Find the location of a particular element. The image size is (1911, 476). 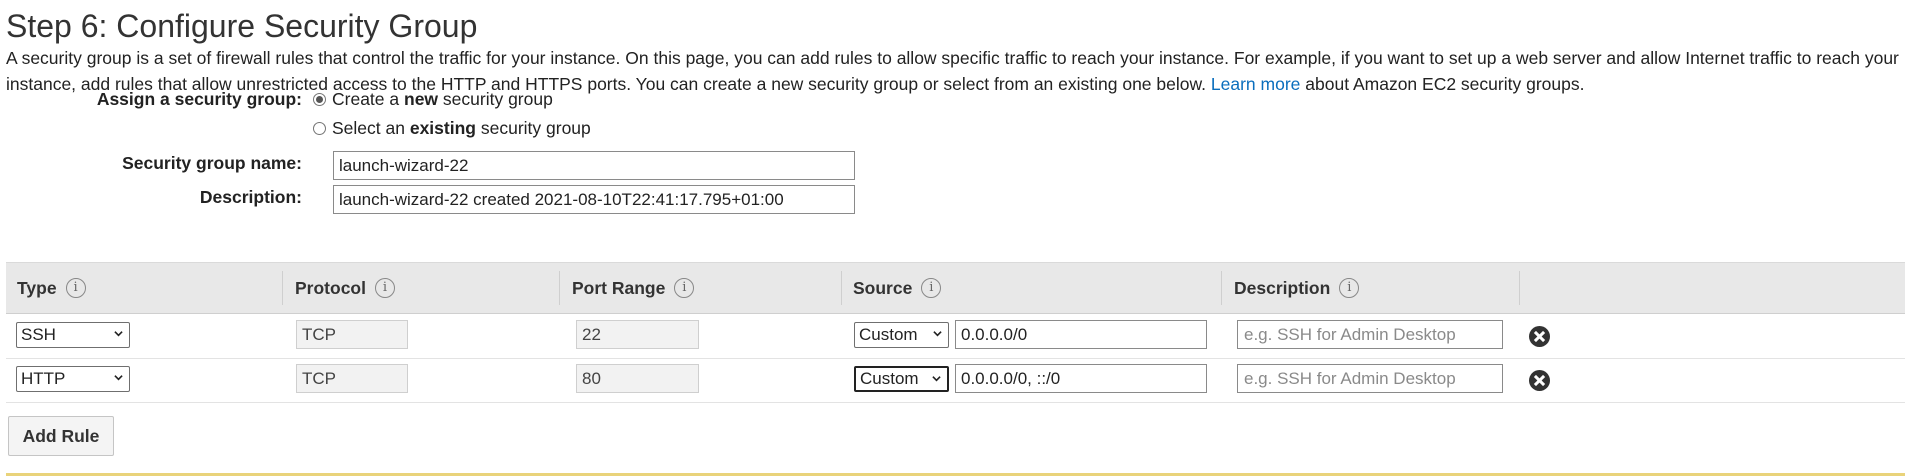

column-label: Port Range is located at coordinates (619, 287).